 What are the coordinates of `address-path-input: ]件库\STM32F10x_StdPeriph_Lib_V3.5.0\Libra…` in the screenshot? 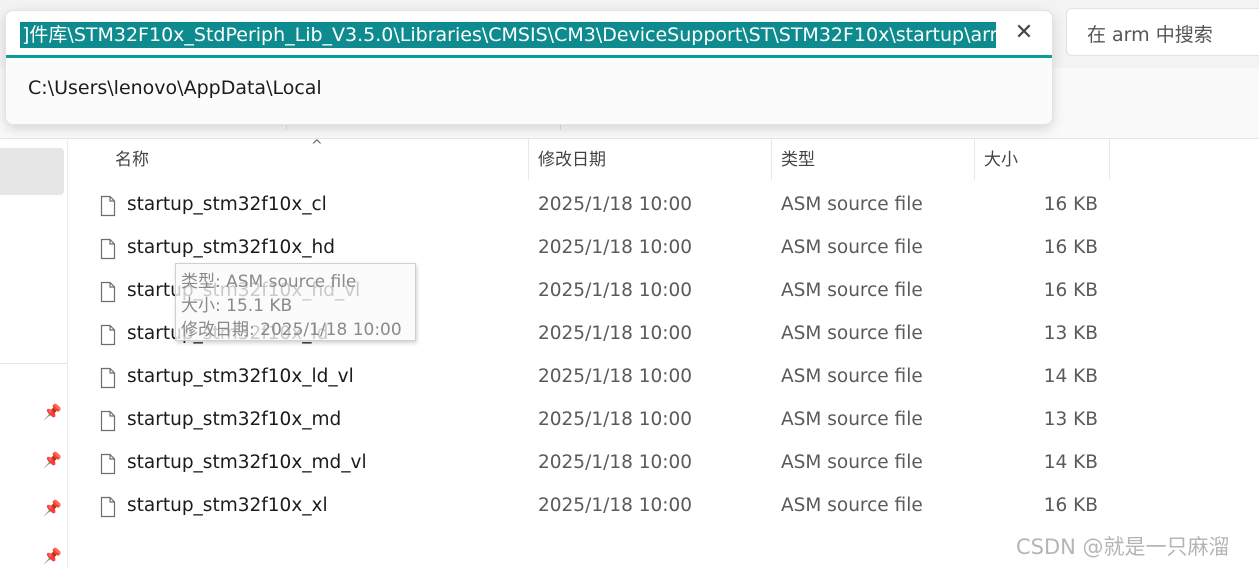 It's located at (508, 35).